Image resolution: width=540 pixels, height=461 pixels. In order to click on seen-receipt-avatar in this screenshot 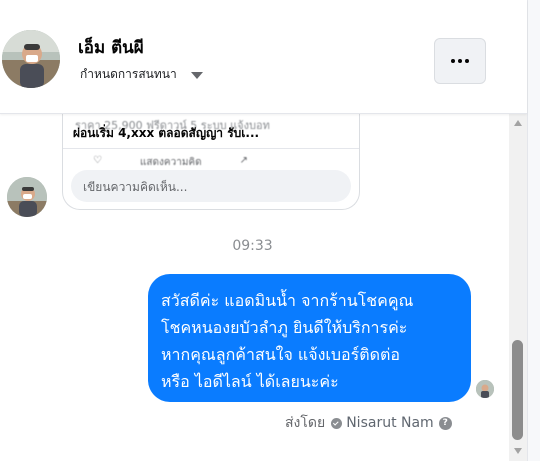, I will do `click(485, 389)`.